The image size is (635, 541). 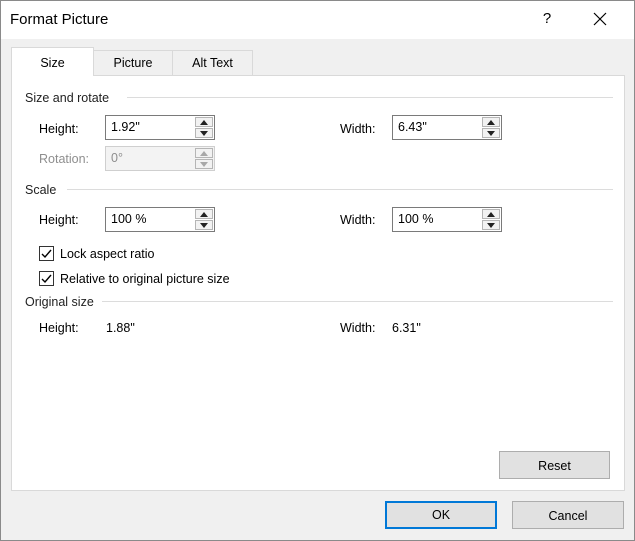 I want to click on width-increment-button, so click(x=491, y=122).